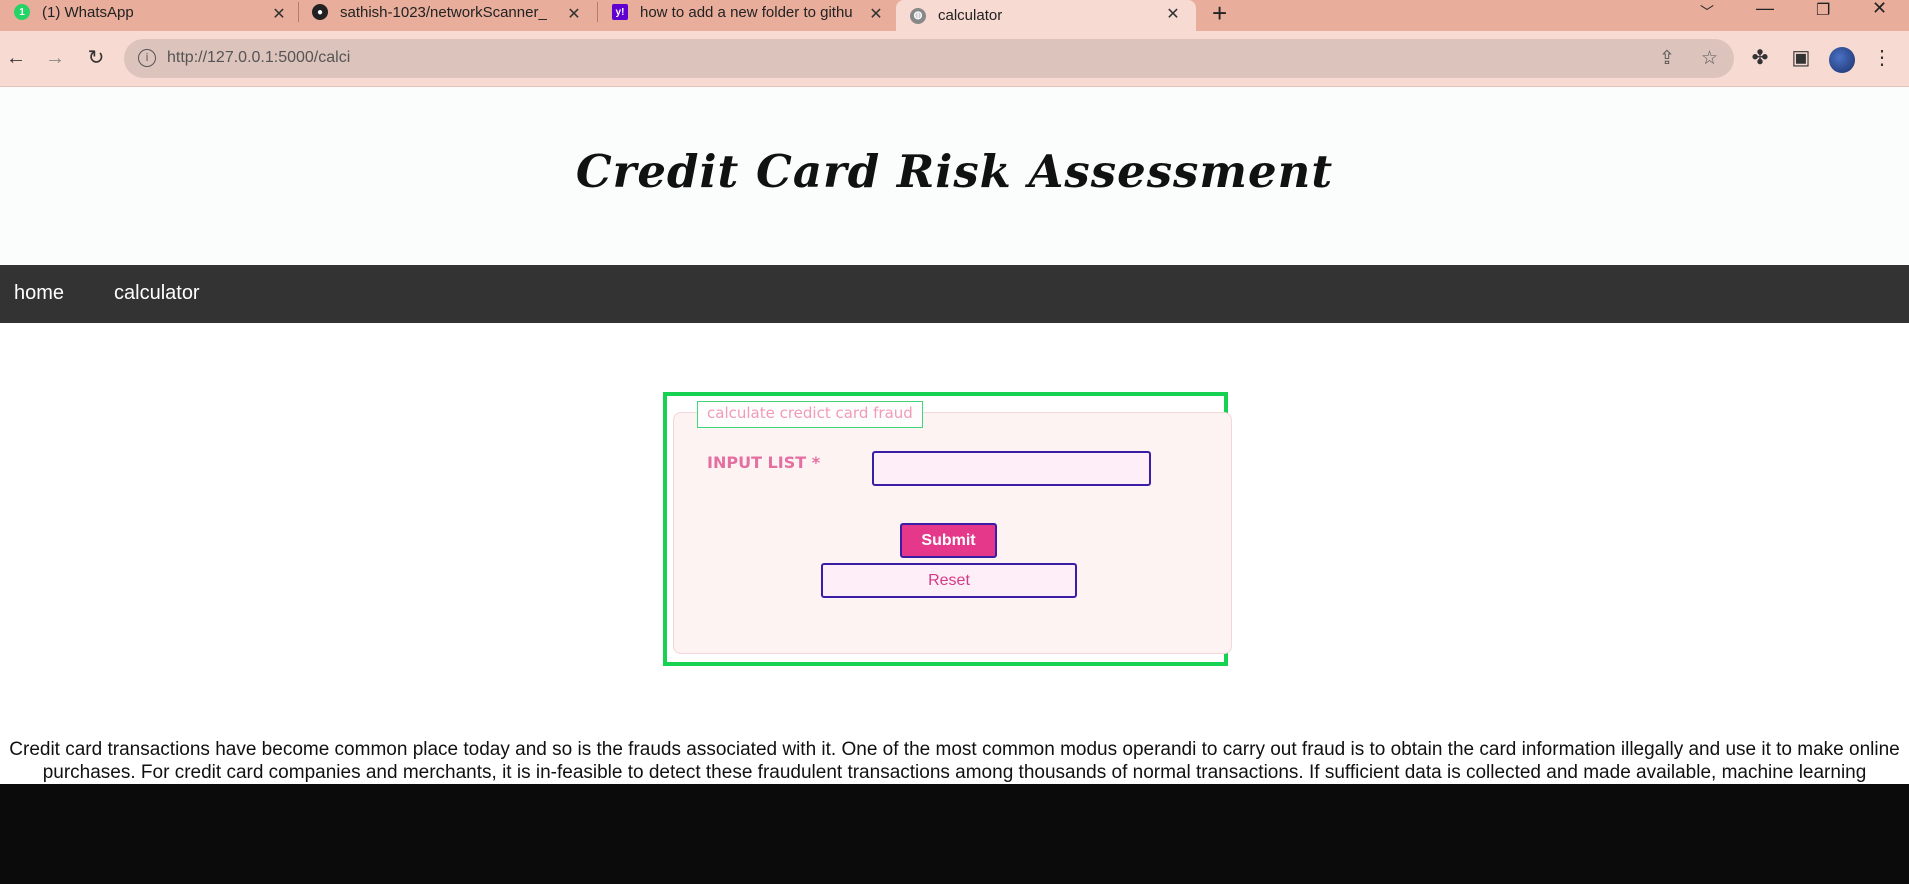 The image size is (1909, 884). What do you see at coordinates (320, 12) in the screenshot?
I see `github-icon: ●` at bounding box center [320, 12].